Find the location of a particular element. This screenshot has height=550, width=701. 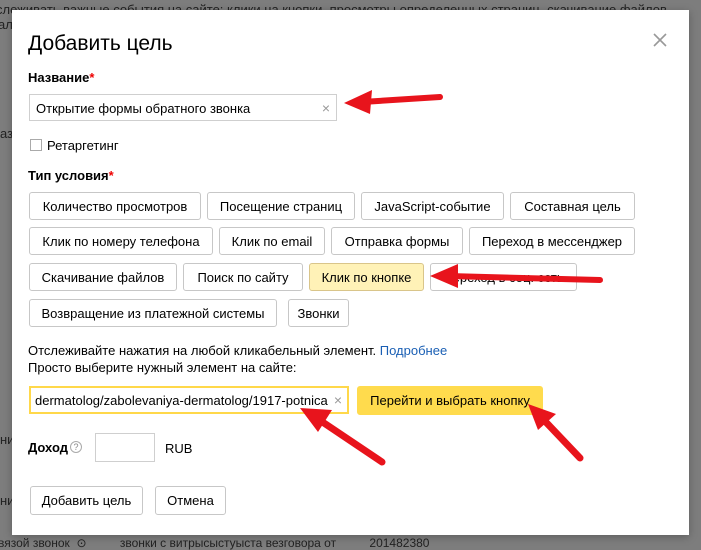

condition-payment-return-button: Возвращение из платежной системы is located at coordinates (153, 313).